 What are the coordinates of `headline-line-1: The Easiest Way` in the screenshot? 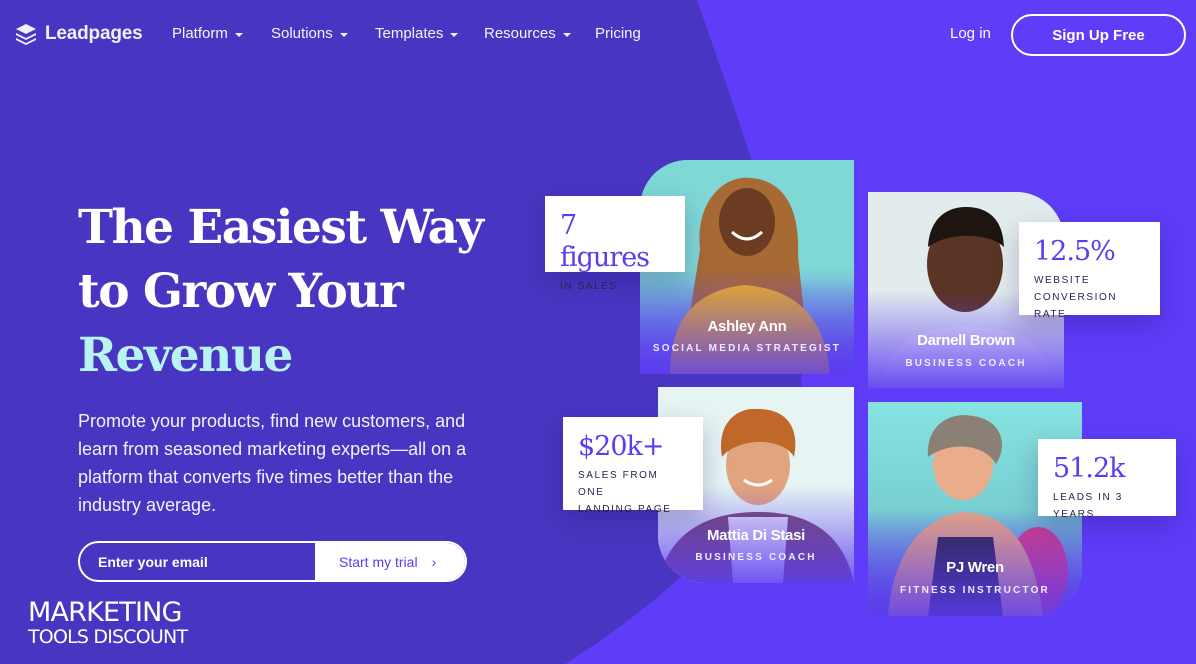 It's located at (281, 227).